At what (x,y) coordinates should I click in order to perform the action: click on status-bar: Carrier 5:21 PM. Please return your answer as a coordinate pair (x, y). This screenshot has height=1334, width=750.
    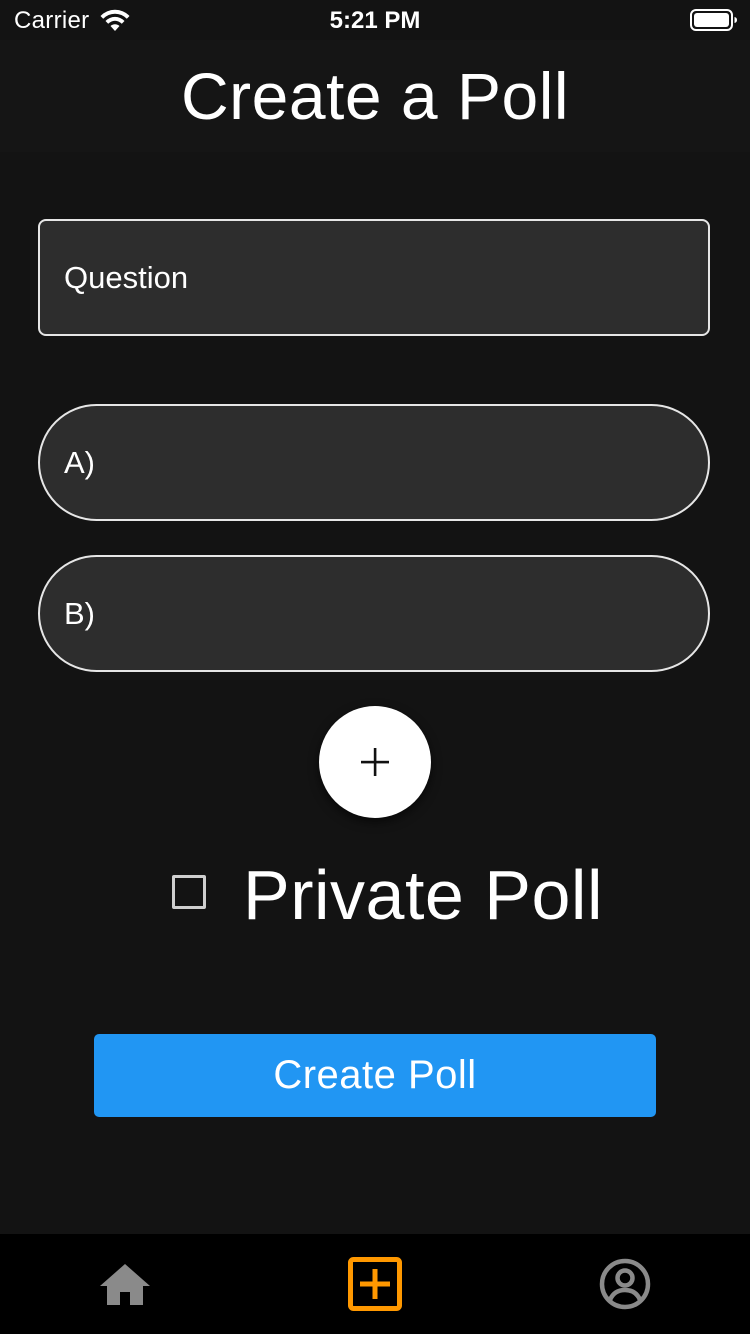
    Looking at the image, I should click on (375, 20).